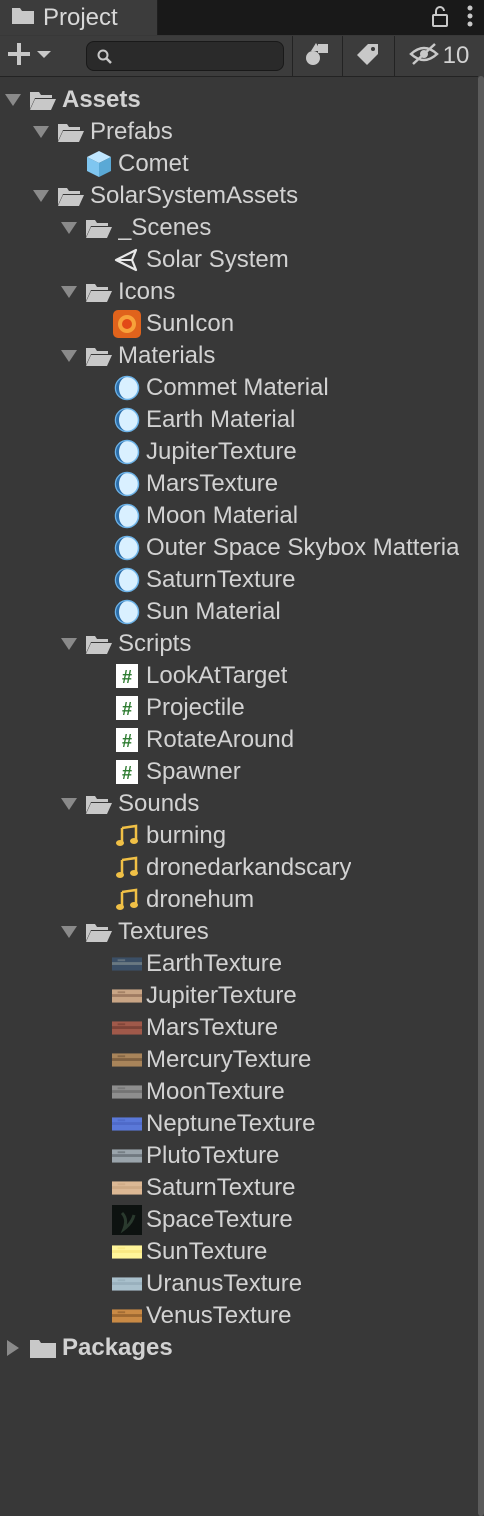 The width and height of the screenshot is (484, 1516). What do you see at coordinates (242, 804) in the screenshot?
I see `tree-item-sounds: Sounds` at bounding box center [242, 804].